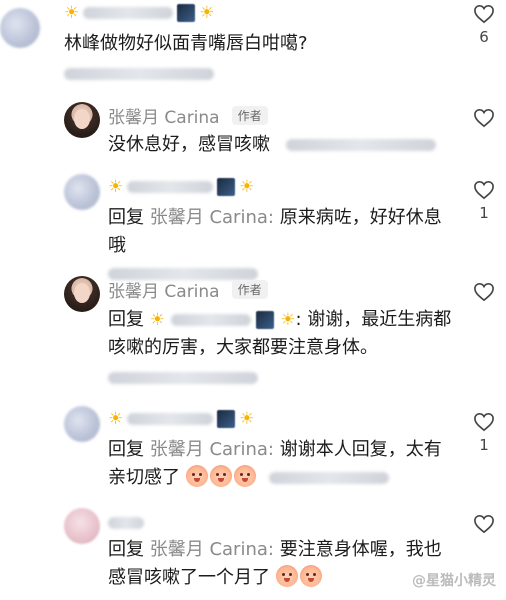  What do you see at coordinates (283, 464) in the screenshot?
I see `comment-text: 回复 张馨月 Carina: 谢谢本人回复，太有亲切感了` at bounding box center [283, 464].